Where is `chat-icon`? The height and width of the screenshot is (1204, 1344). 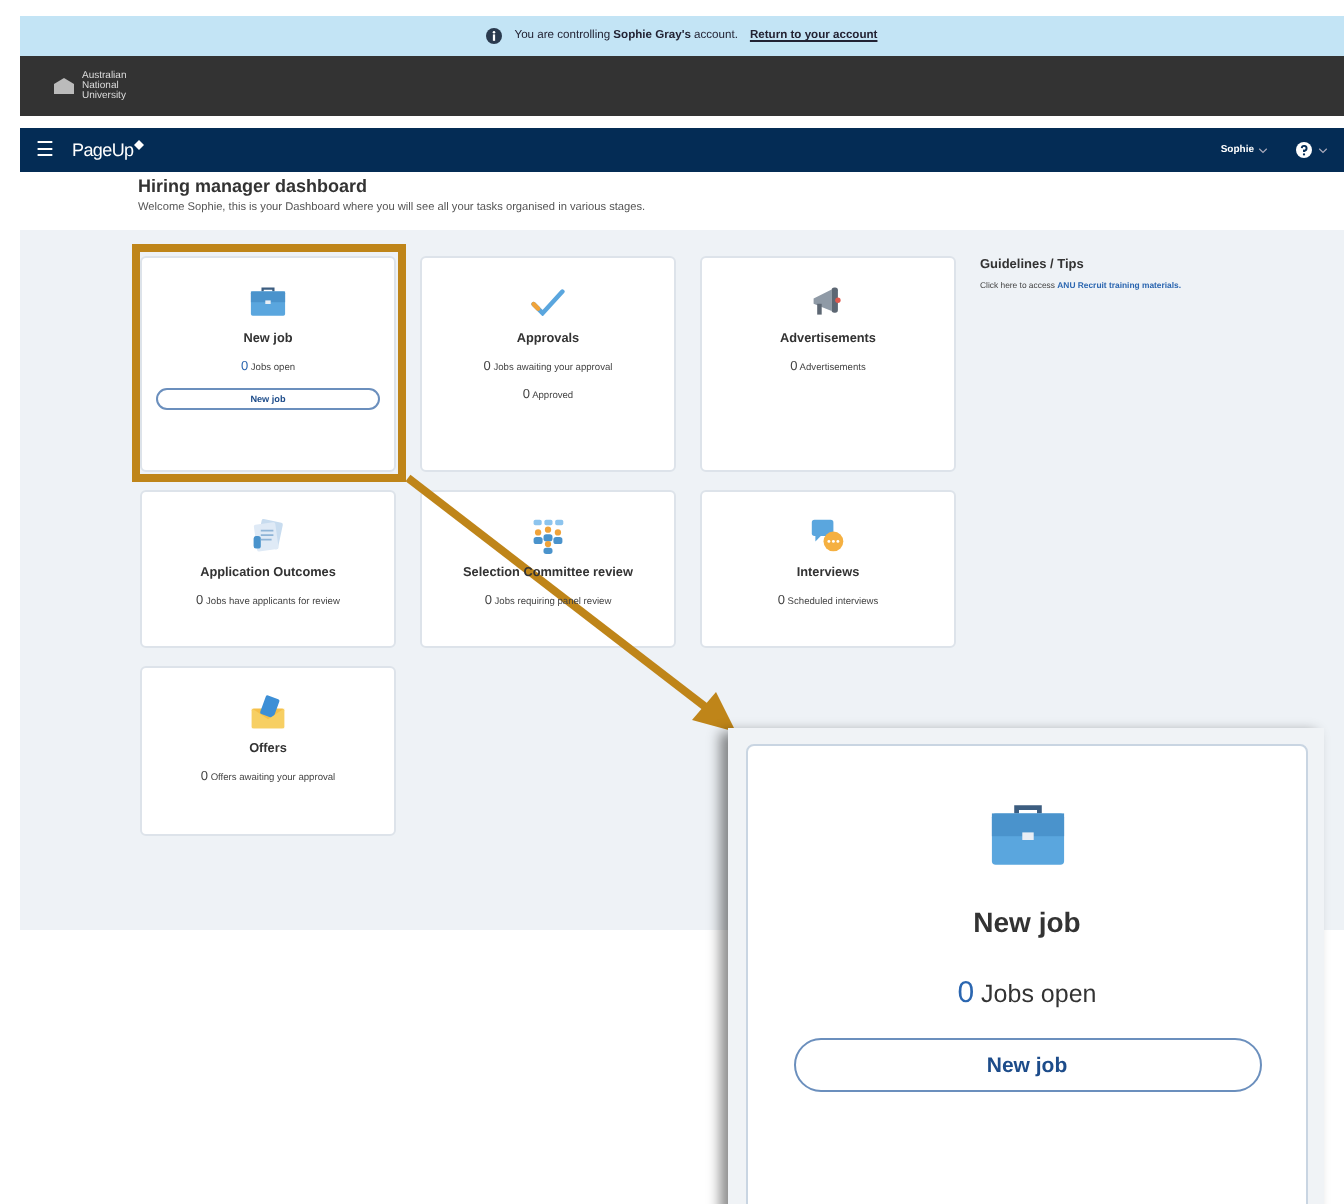 chat-icon is located at coordinates (828, 536).